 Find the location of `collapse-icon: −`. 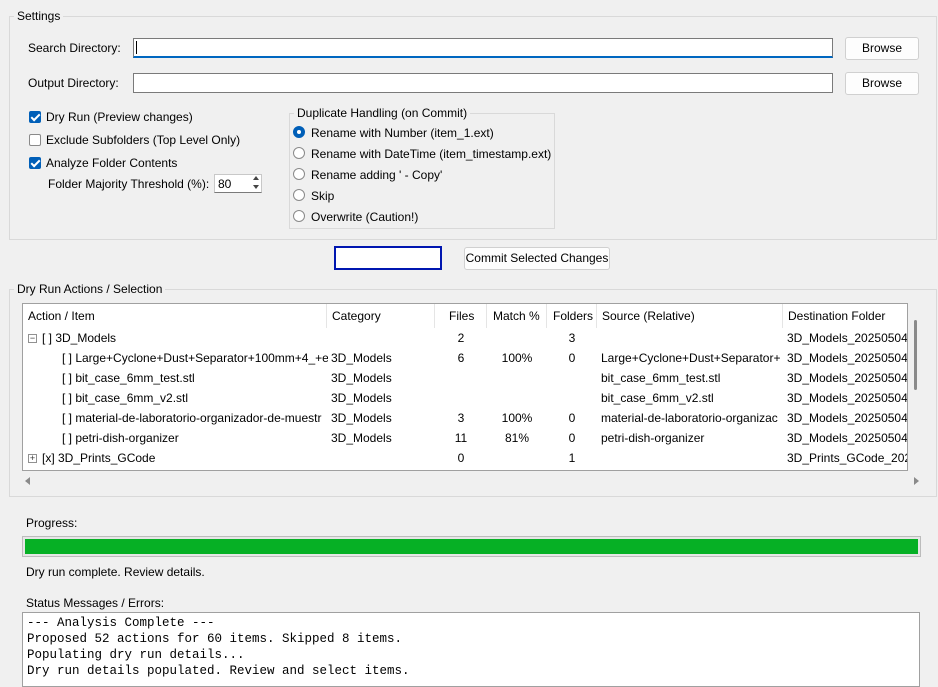

collapse-icon: − is located at coordinates (32, 338).